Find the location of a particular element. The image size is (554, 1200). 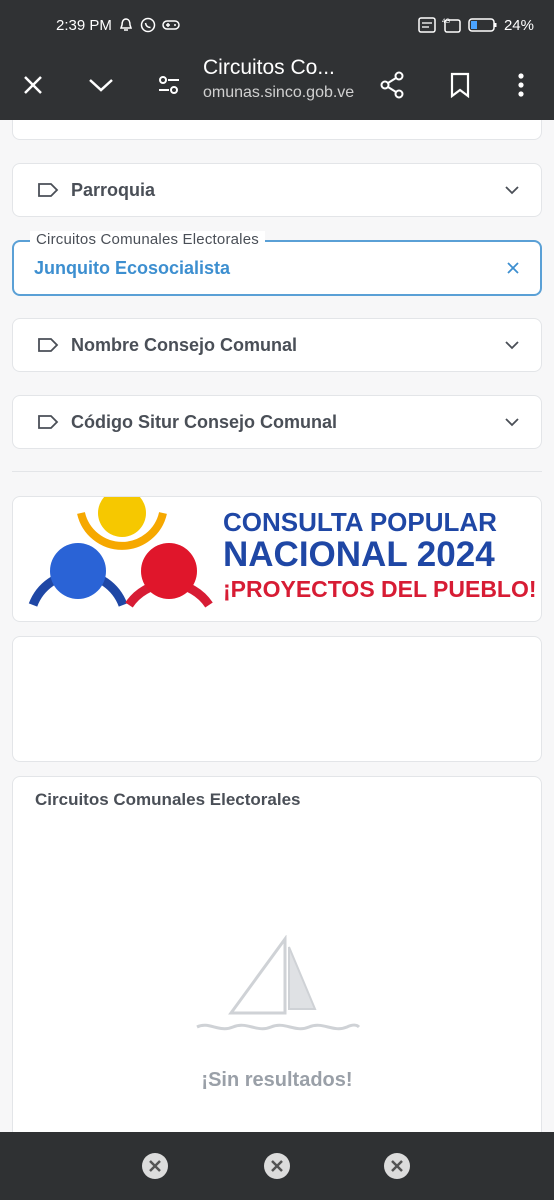

circuito-value: Junquito Ecosocialista is located at coordinates (132, 267).